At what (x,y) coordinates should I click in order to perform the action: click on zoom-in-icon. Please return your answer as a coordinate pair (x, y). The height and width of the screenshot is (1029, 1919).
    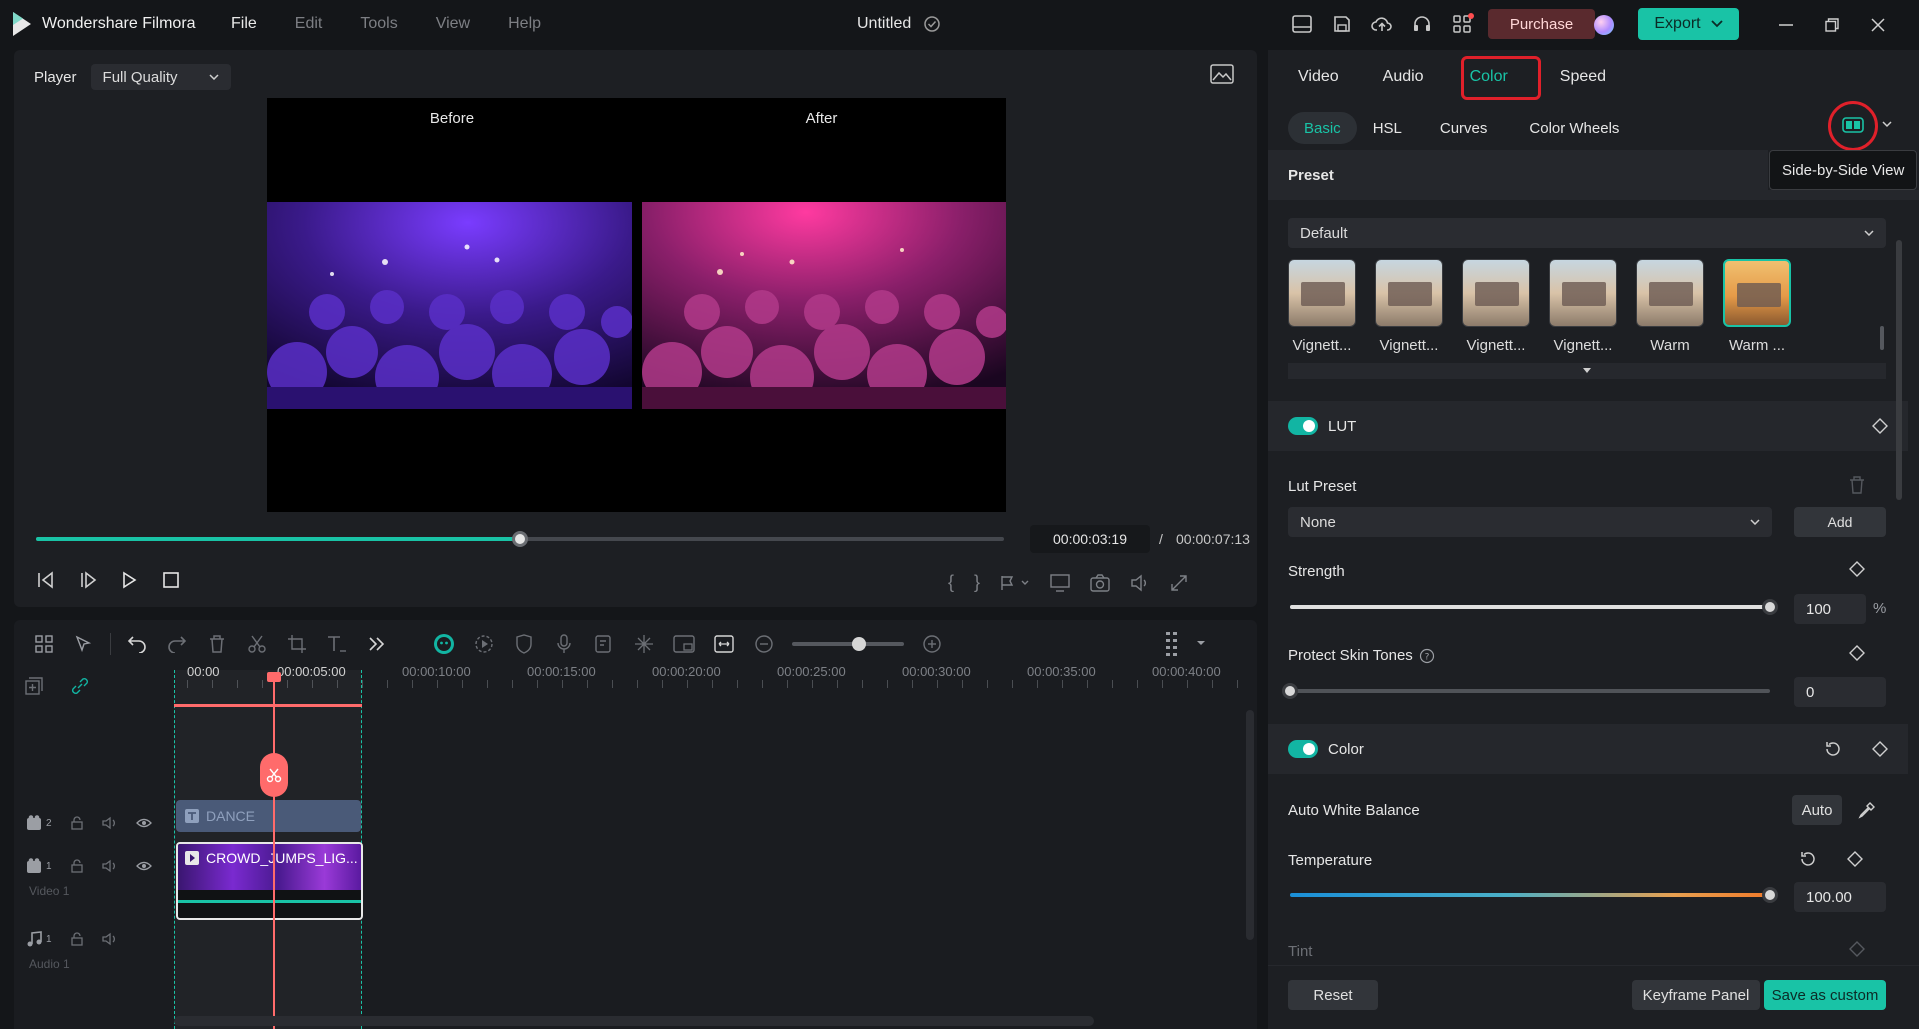
    Looking at the image, I should click on (932, 644).